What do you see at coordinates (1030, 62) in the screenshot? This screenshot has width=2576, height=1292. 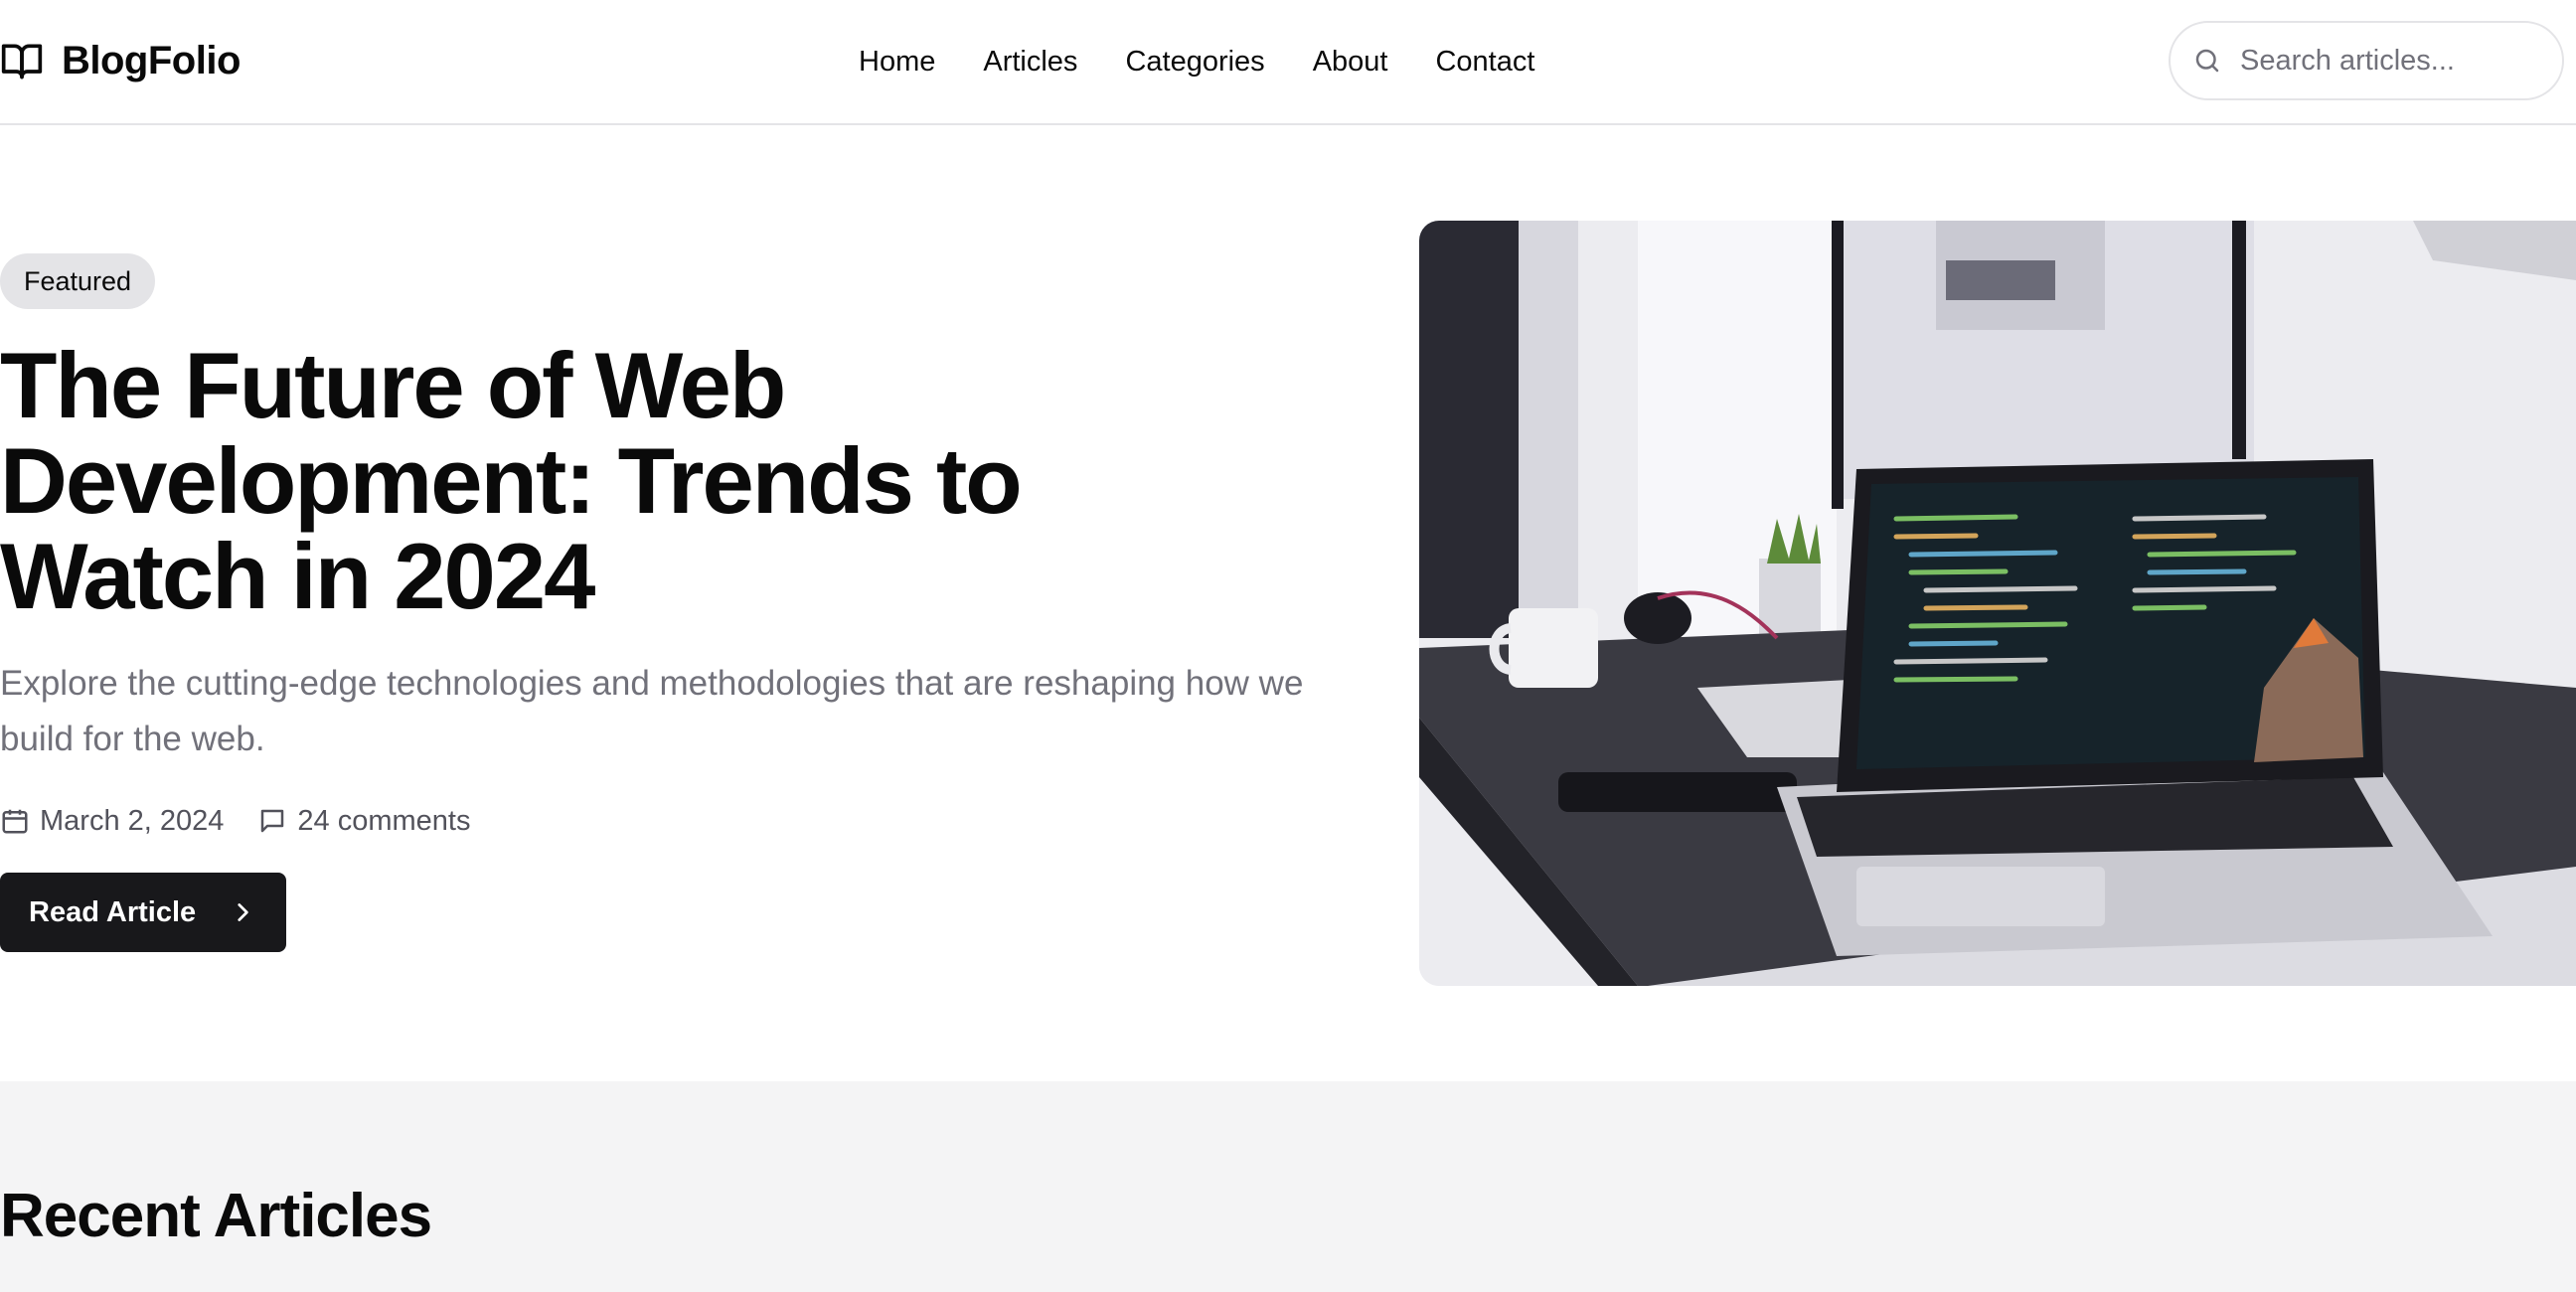 I see `nav-articles: Articles` at bounding box center [1030, 62].